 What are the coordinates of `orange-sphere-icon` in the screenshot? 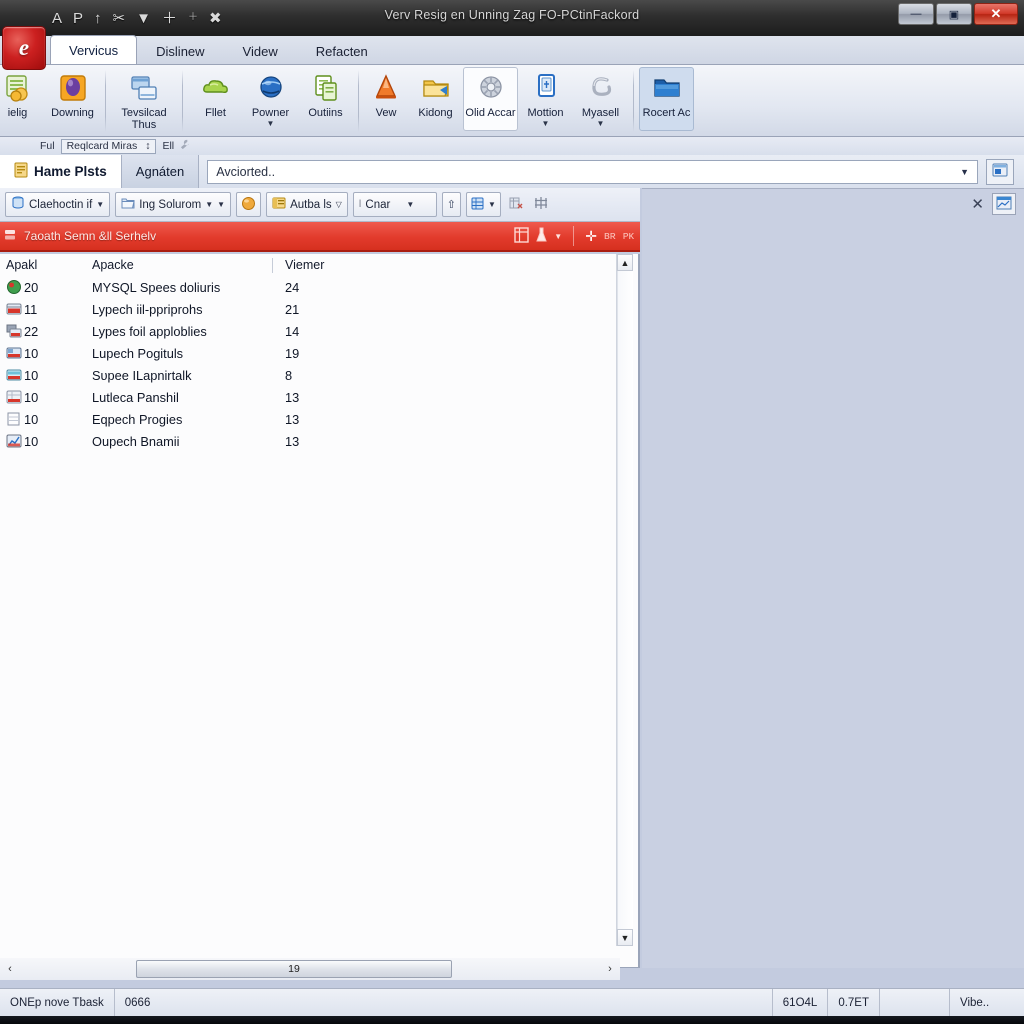 It's located at (248, 205).